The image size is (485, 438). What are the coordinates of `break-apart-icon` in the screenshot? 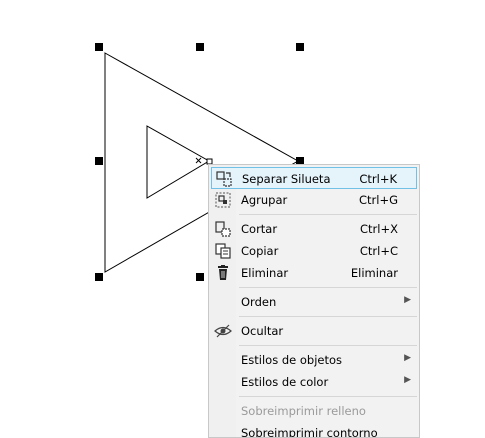 It's located at (224, 179).